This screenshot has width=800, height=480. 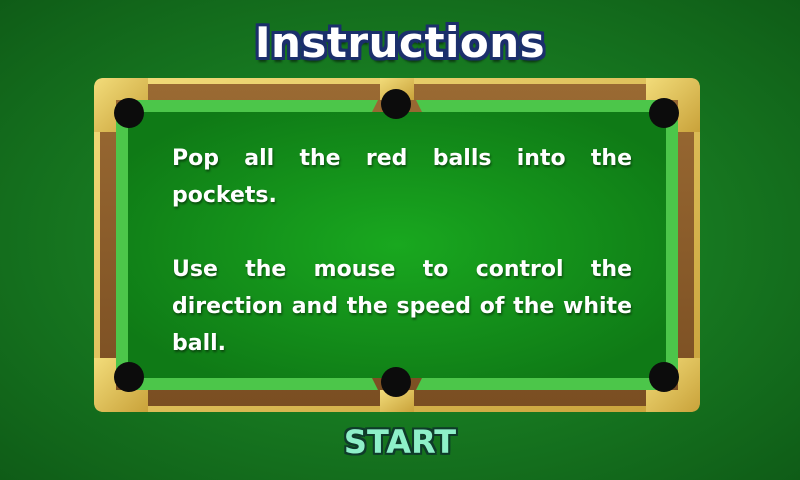 I want to click on start-button: START, so click(x=400, y=442).